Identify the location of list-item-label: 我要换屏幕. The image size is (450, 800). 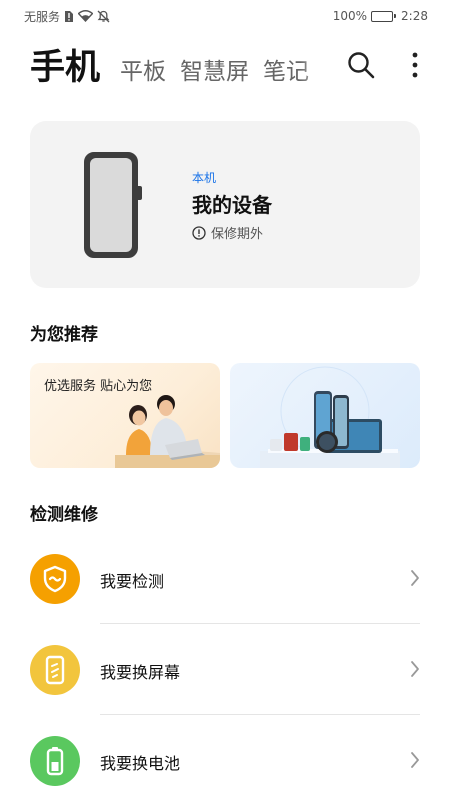
(140, 672).